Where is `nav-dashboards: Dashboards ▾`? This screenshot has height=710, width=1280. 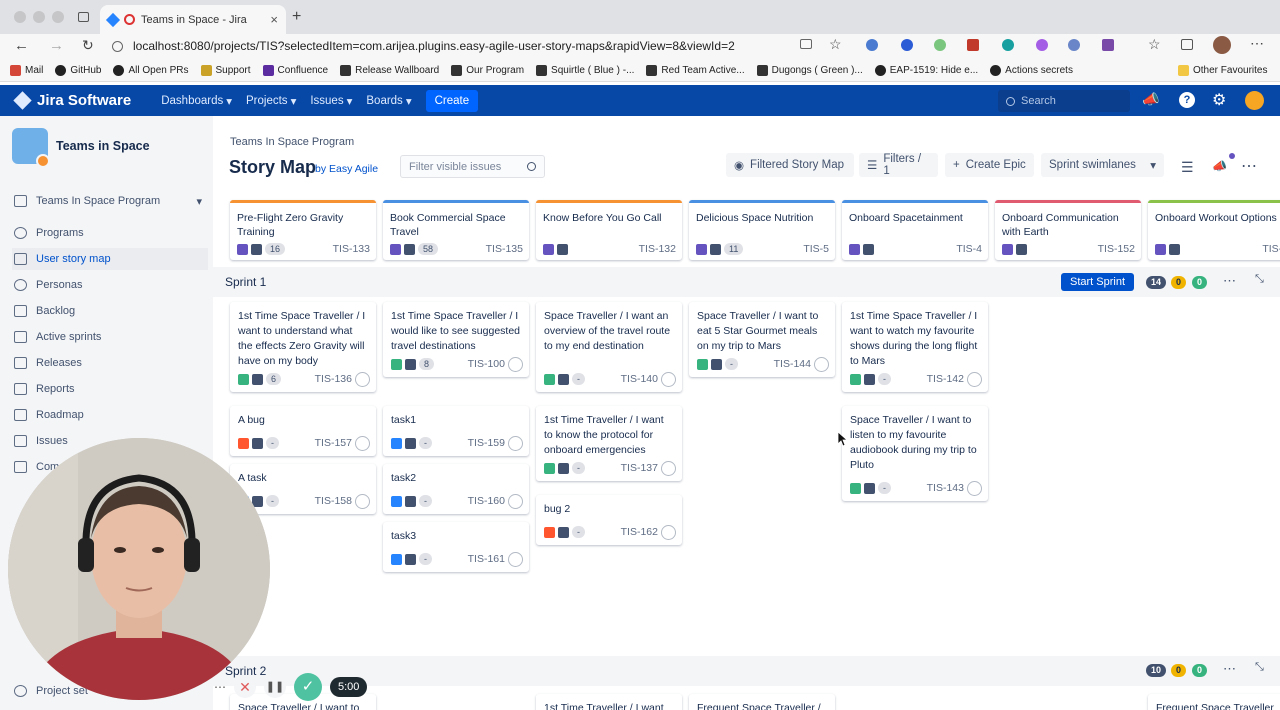 nav-dashboards: Dashboards ▾ is located at coordinates (196, 101).